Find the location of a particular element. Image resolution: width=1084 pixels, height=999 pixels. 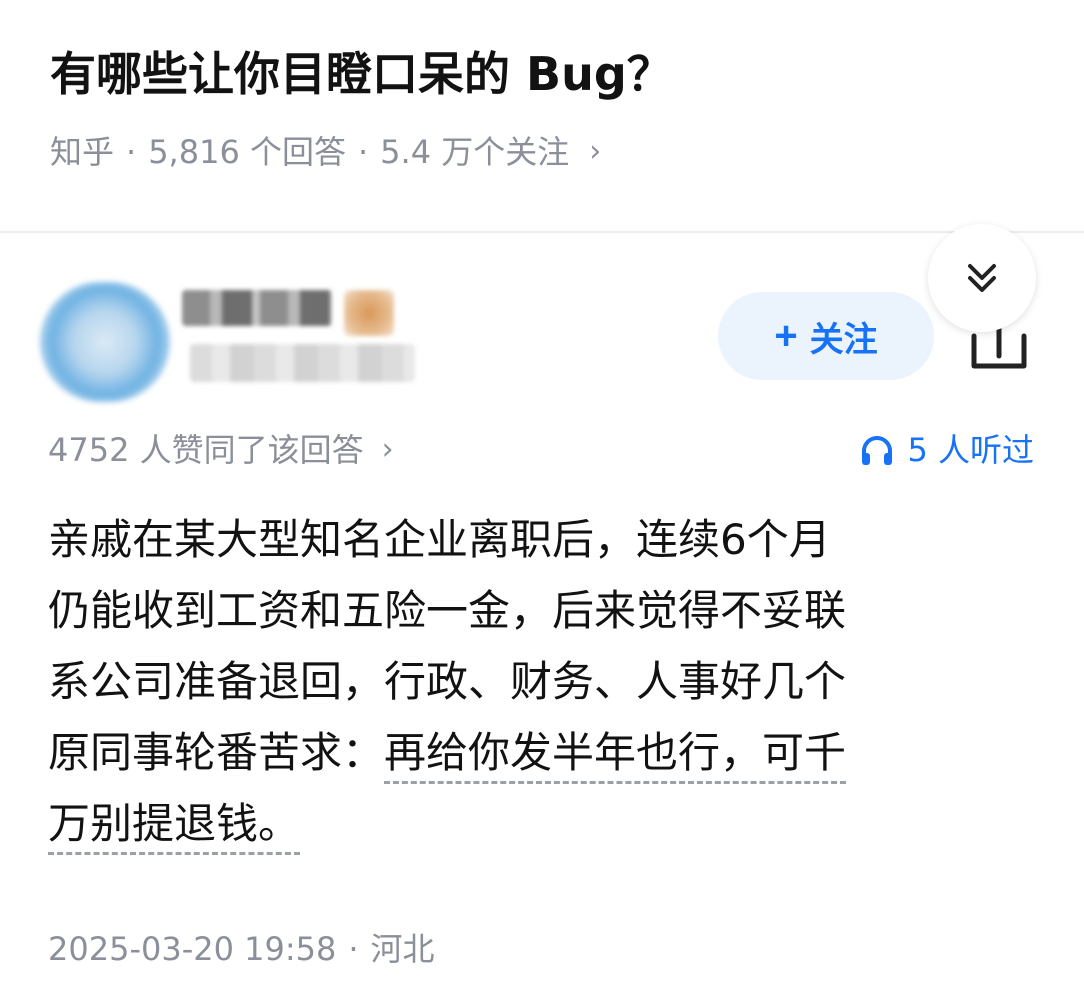

follow-label: 关注 is located at coordinates (843, 339).